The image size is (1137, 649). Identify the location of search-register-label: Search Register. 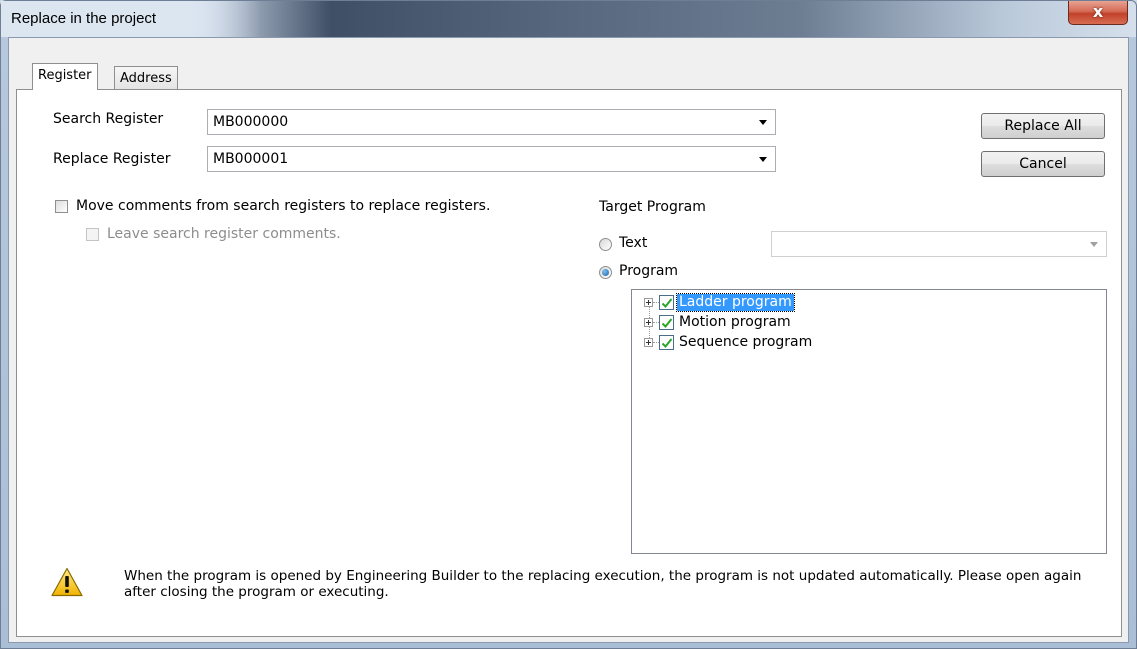
(108, 119).